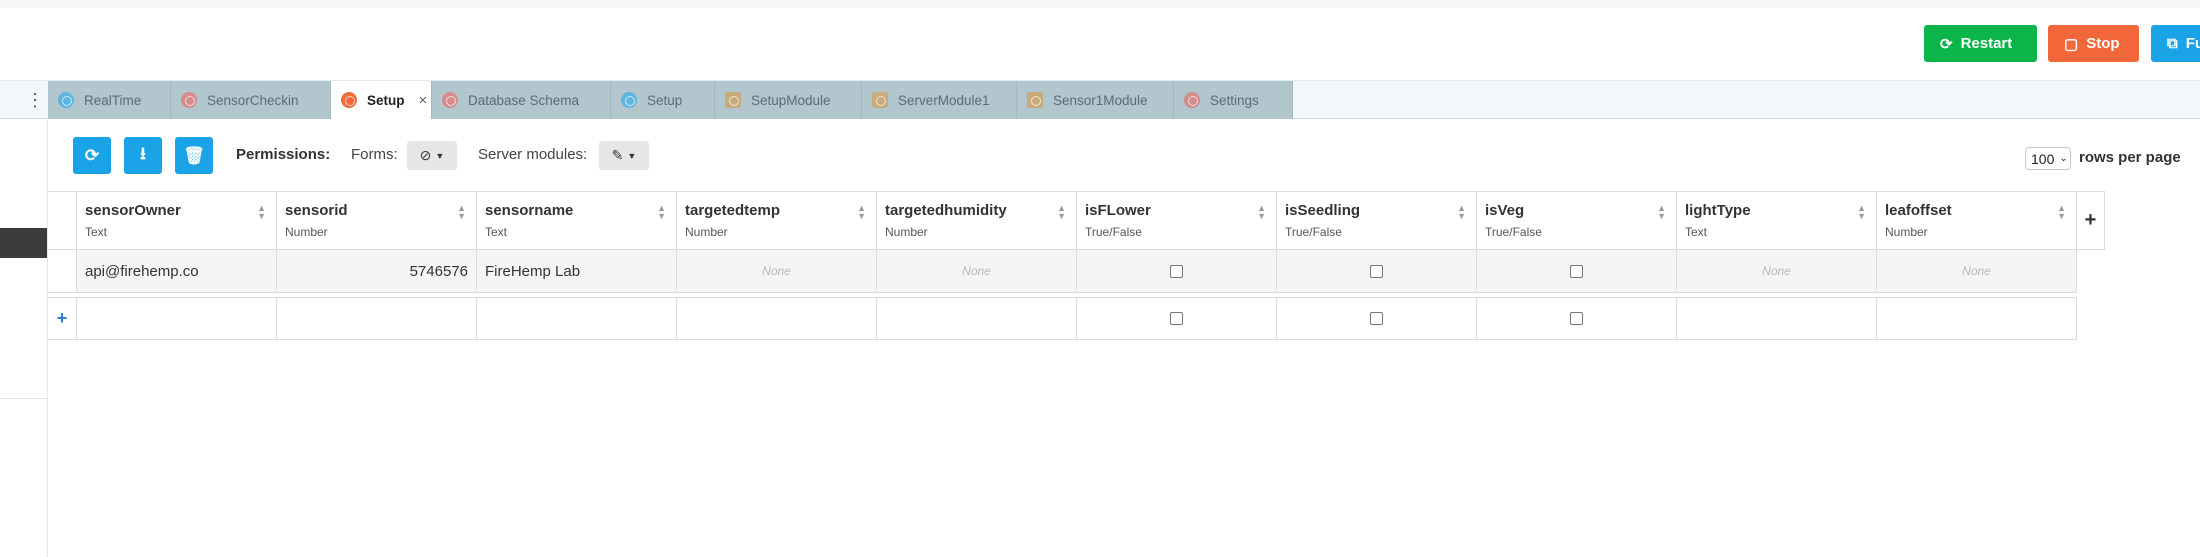 Image resolution: width=2200 pixels, height=557 pixels. What do you see at coordinates (349, 100) in the screenshot?
I see `database-icon` at bounding box center [349, 100].